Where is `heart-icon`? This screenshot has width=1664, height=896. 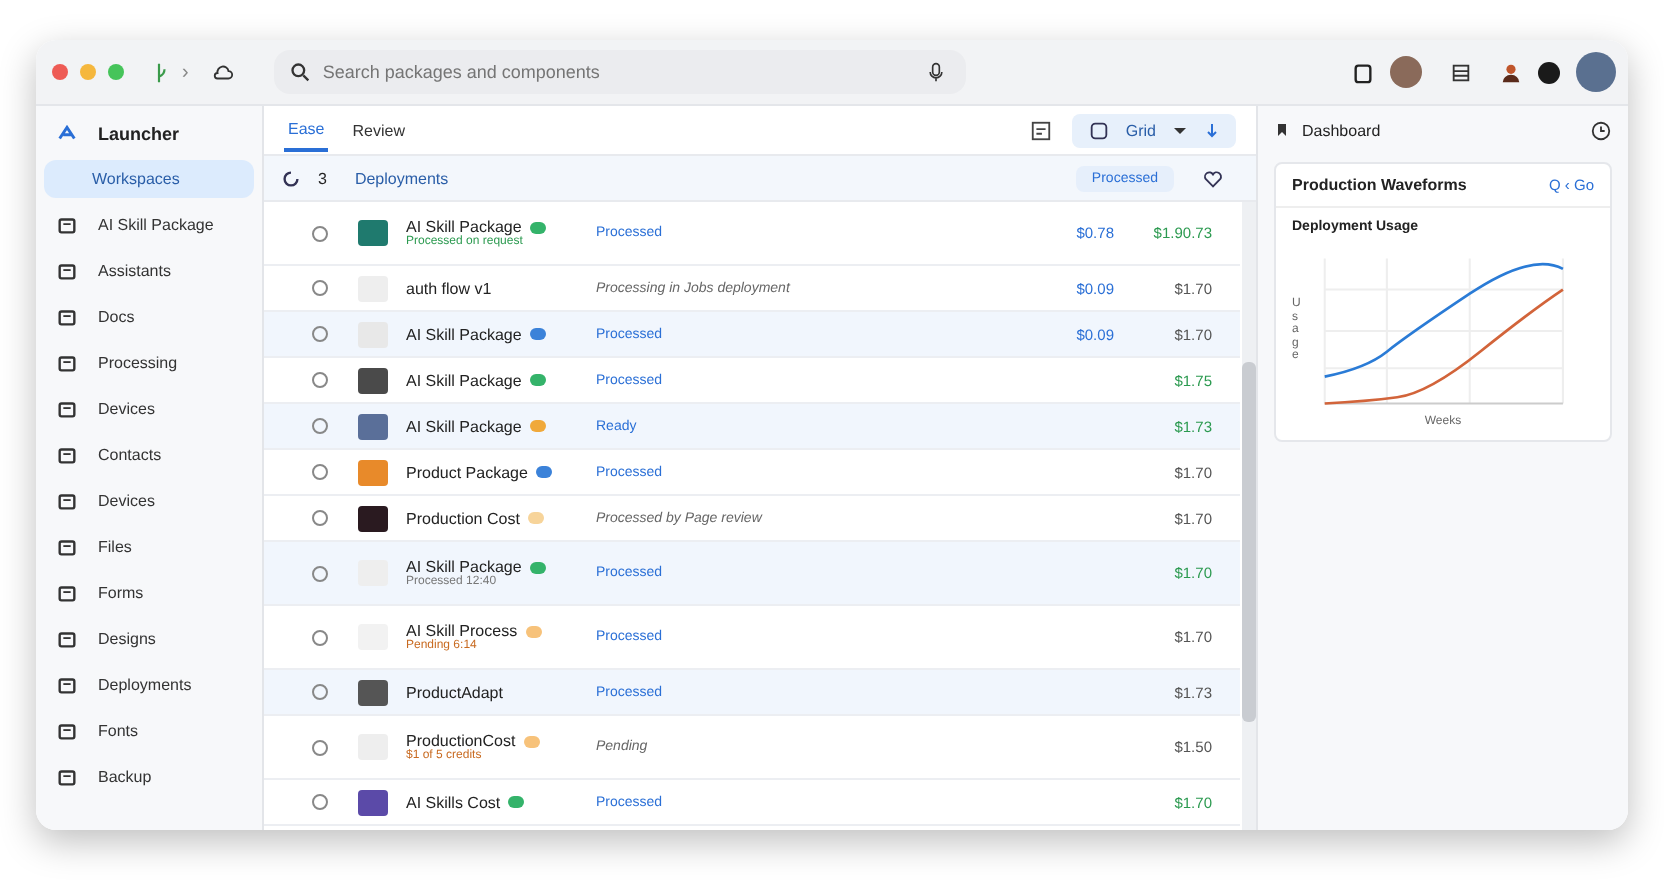
heart-icon is located at coordinates (1213, 178).